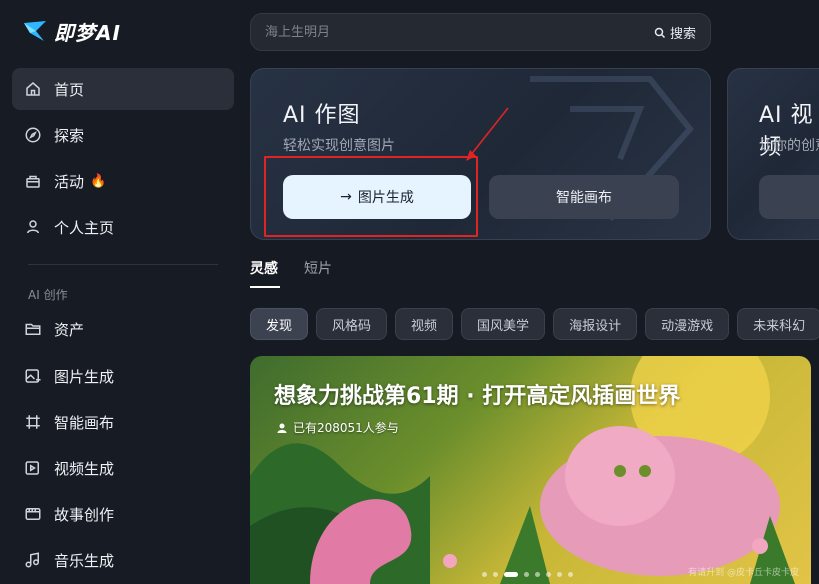  What do you see at coordinates (339, 146) in the screenshot?
I see `card-subtitle: 轻松实现创意图片` at bounding box center [339, 146].